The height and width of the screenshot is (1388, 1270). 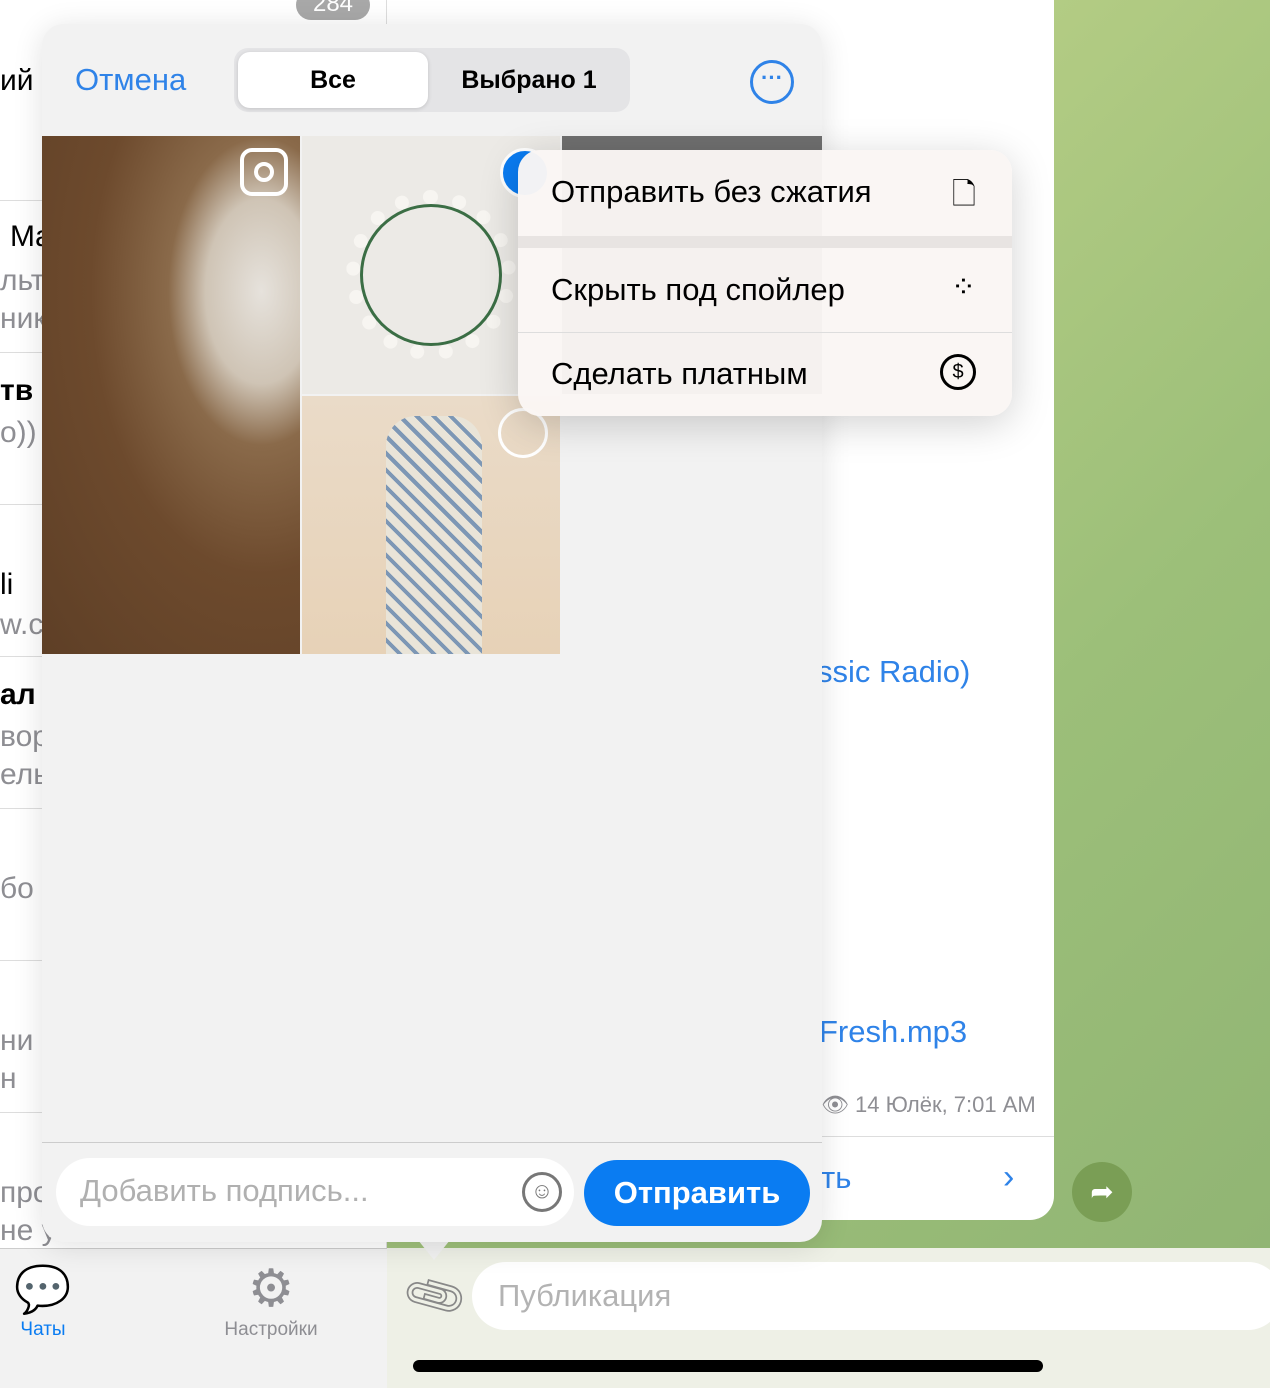 What do you see at coordinates (434, 1250) in the screenshot?
I see `popover-arrow` at bounding box center [434, 1250].